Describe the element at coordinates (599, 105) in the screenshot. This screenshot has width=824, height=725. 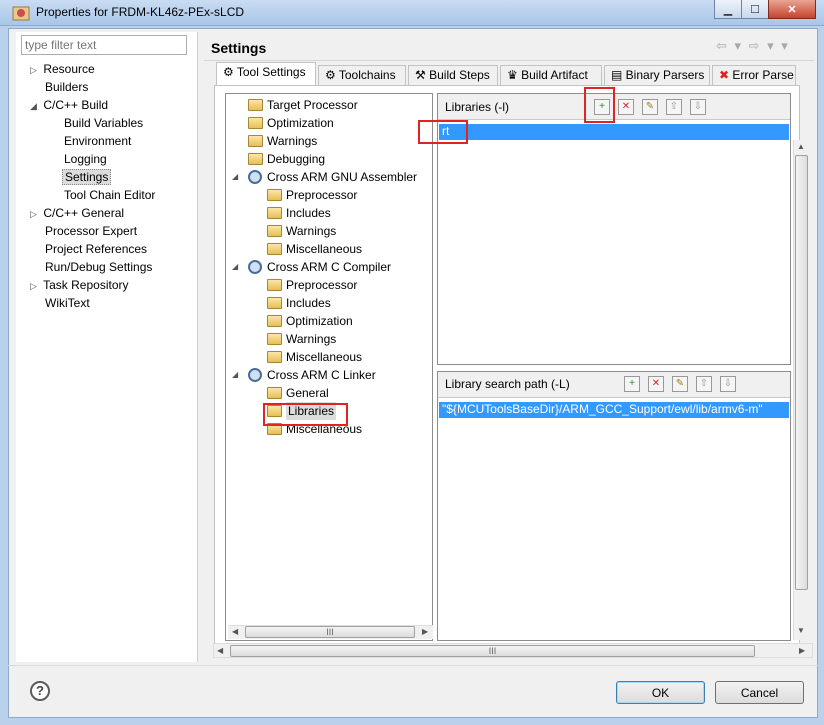
I see `highlight-box-add` at that location.